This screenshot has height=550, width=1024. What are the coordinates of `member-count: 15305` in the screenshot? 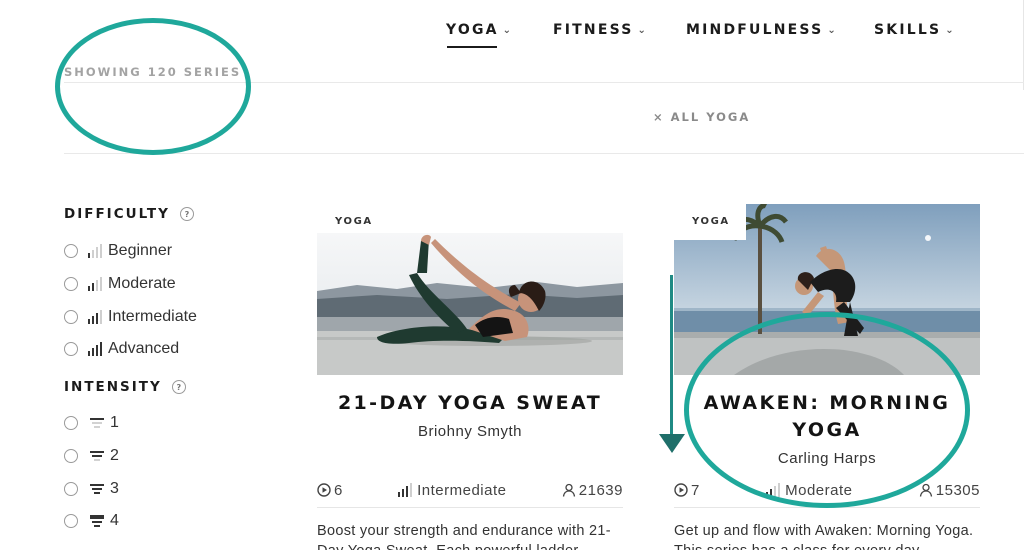 It's located at (949, 490).